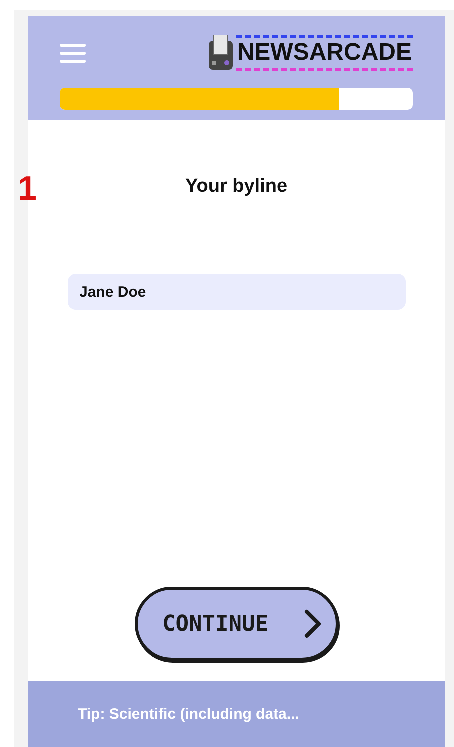 This screenshot has height=747, width=454. Describe the element at coordinates (324, 53) in the screenshot. I see `app-logo: NEWSARCADE` at that location.